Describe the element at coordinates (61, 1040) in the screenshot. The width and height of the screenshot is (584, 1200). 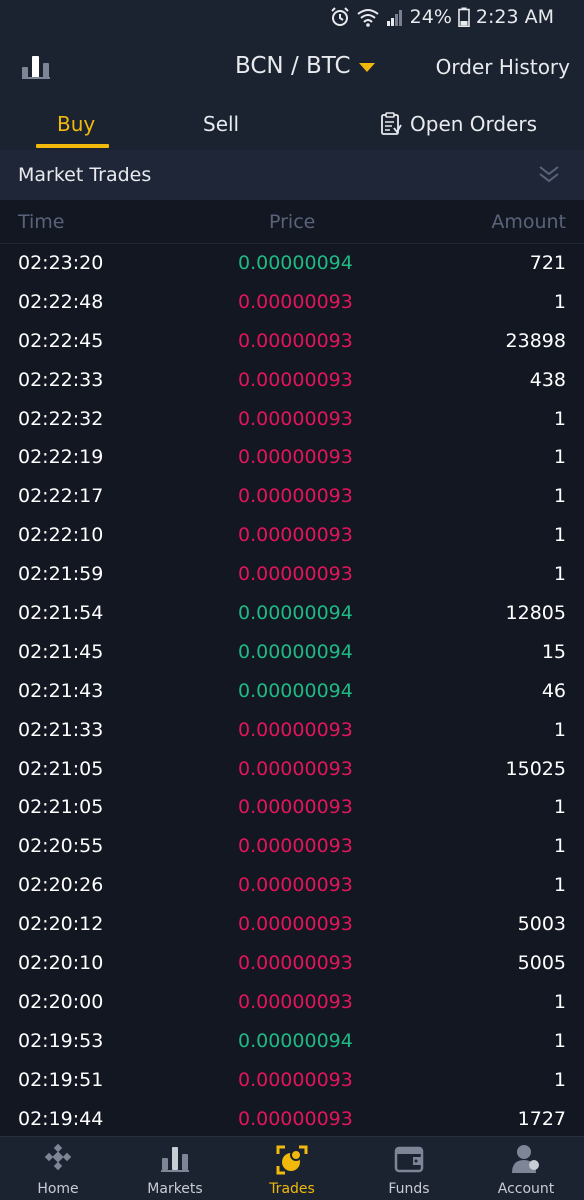
I see `trade-time: 02:19:53` at that location.